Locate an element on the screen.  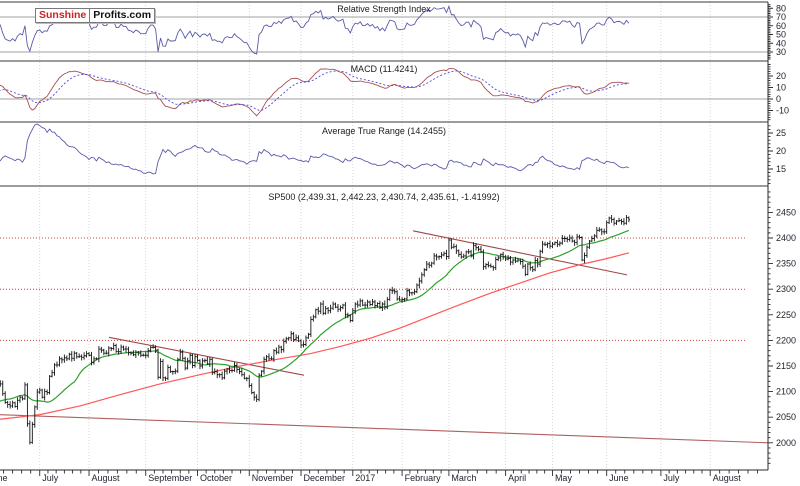
svg-text: 15 is located at coordinates (781, 169).